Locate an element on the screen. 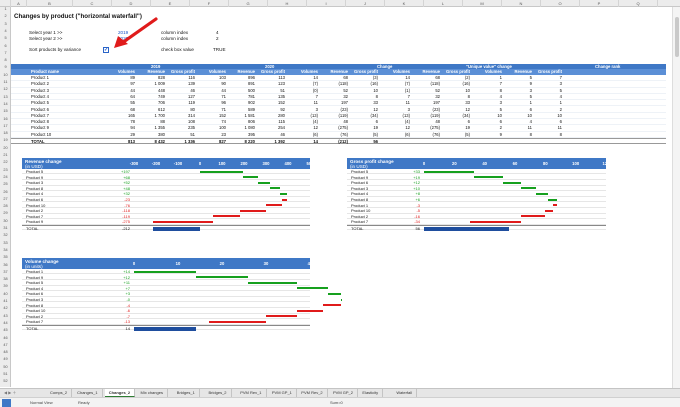 The height and width of the screenshot is (407, 680). tab-changes-1: Changes_1 is located at coordinates (88, 393).